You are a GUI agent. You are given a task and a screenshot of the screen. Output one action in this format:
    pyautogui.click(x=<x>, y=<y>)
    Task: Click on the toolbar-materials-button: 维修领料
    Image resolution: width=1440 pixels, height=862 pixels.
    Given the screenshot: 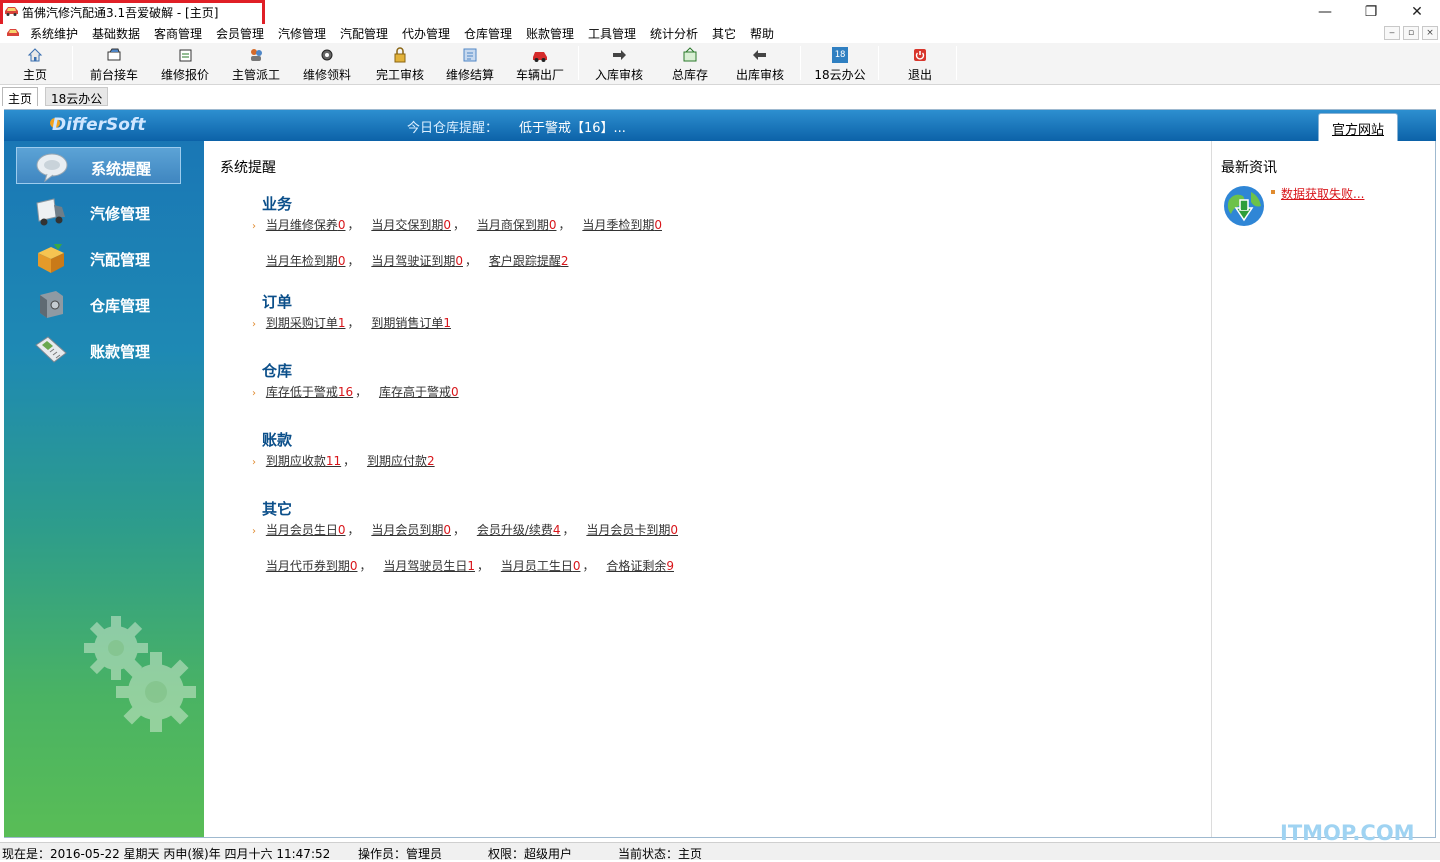 What is the action you would take?
    pyautogui.click(x=327, y=64)
    